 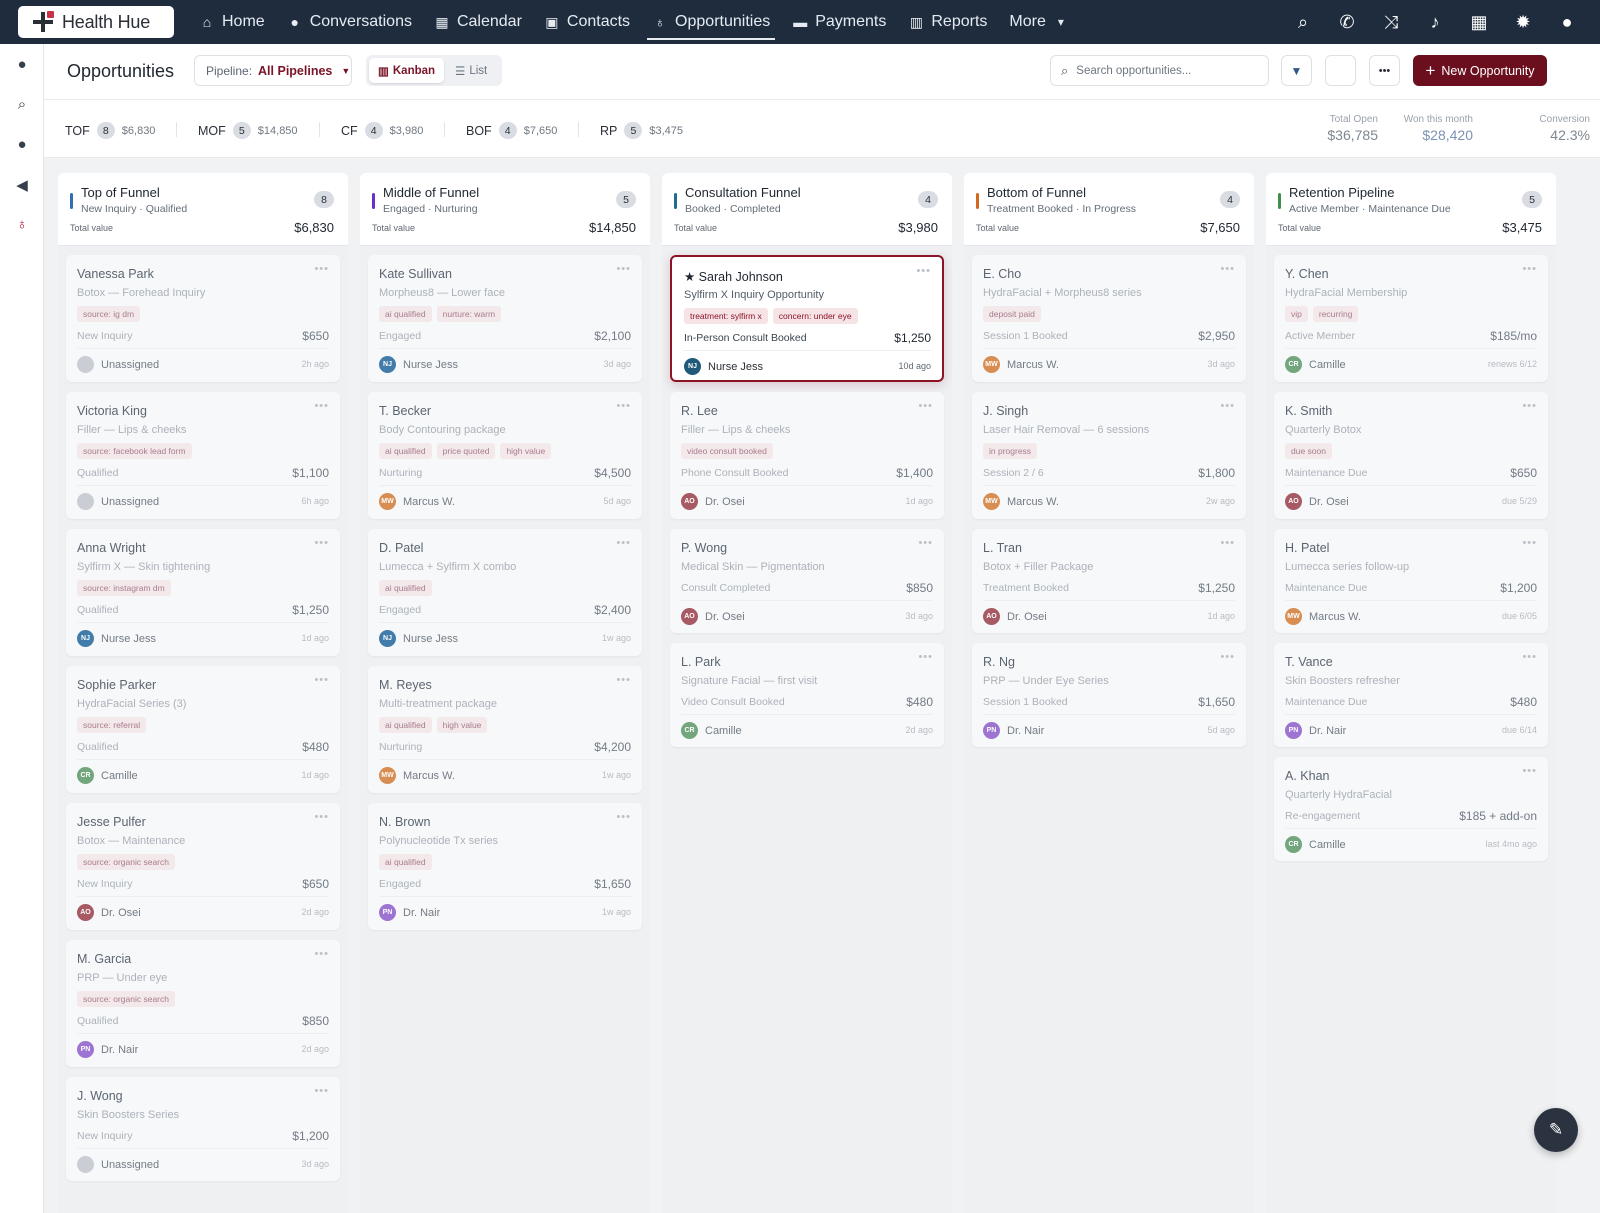 I want to click on card-icon: ▬, so click(x=800, y=22).